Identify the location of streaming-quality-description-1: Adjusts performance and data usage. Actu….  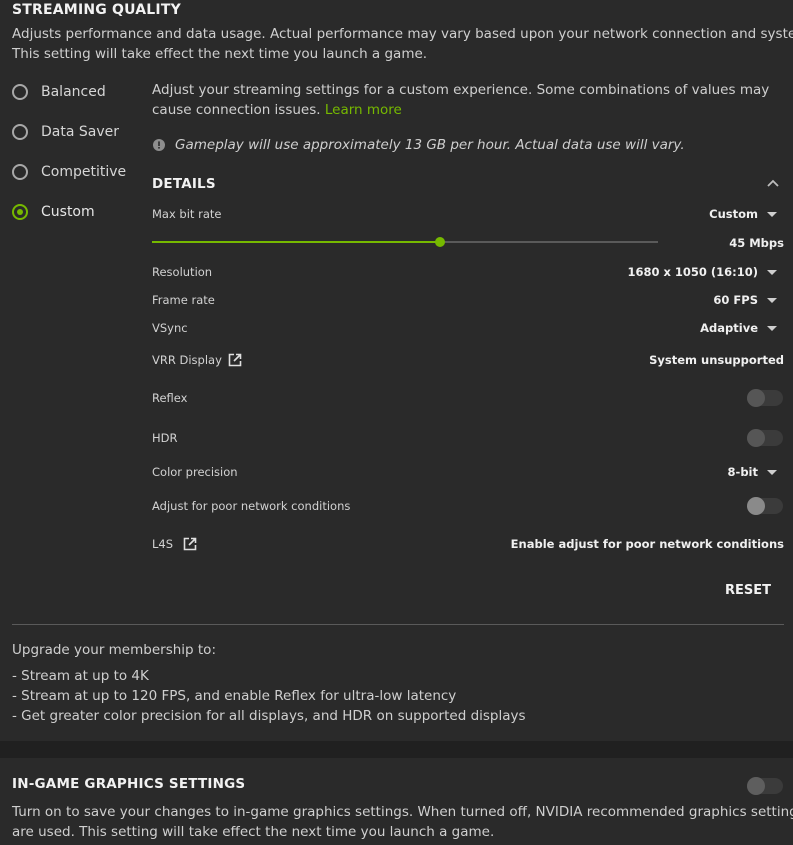
(402, 34).